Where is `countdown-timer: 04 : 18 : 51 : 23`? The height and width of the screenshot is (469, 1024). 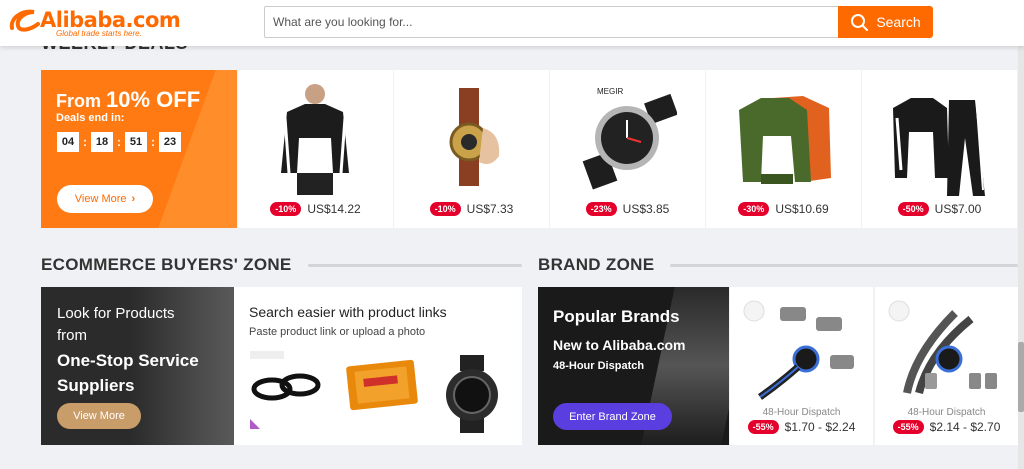 countdown-timer: 04 : 18 : 51 : 23 is located at coordinates (119, 142).